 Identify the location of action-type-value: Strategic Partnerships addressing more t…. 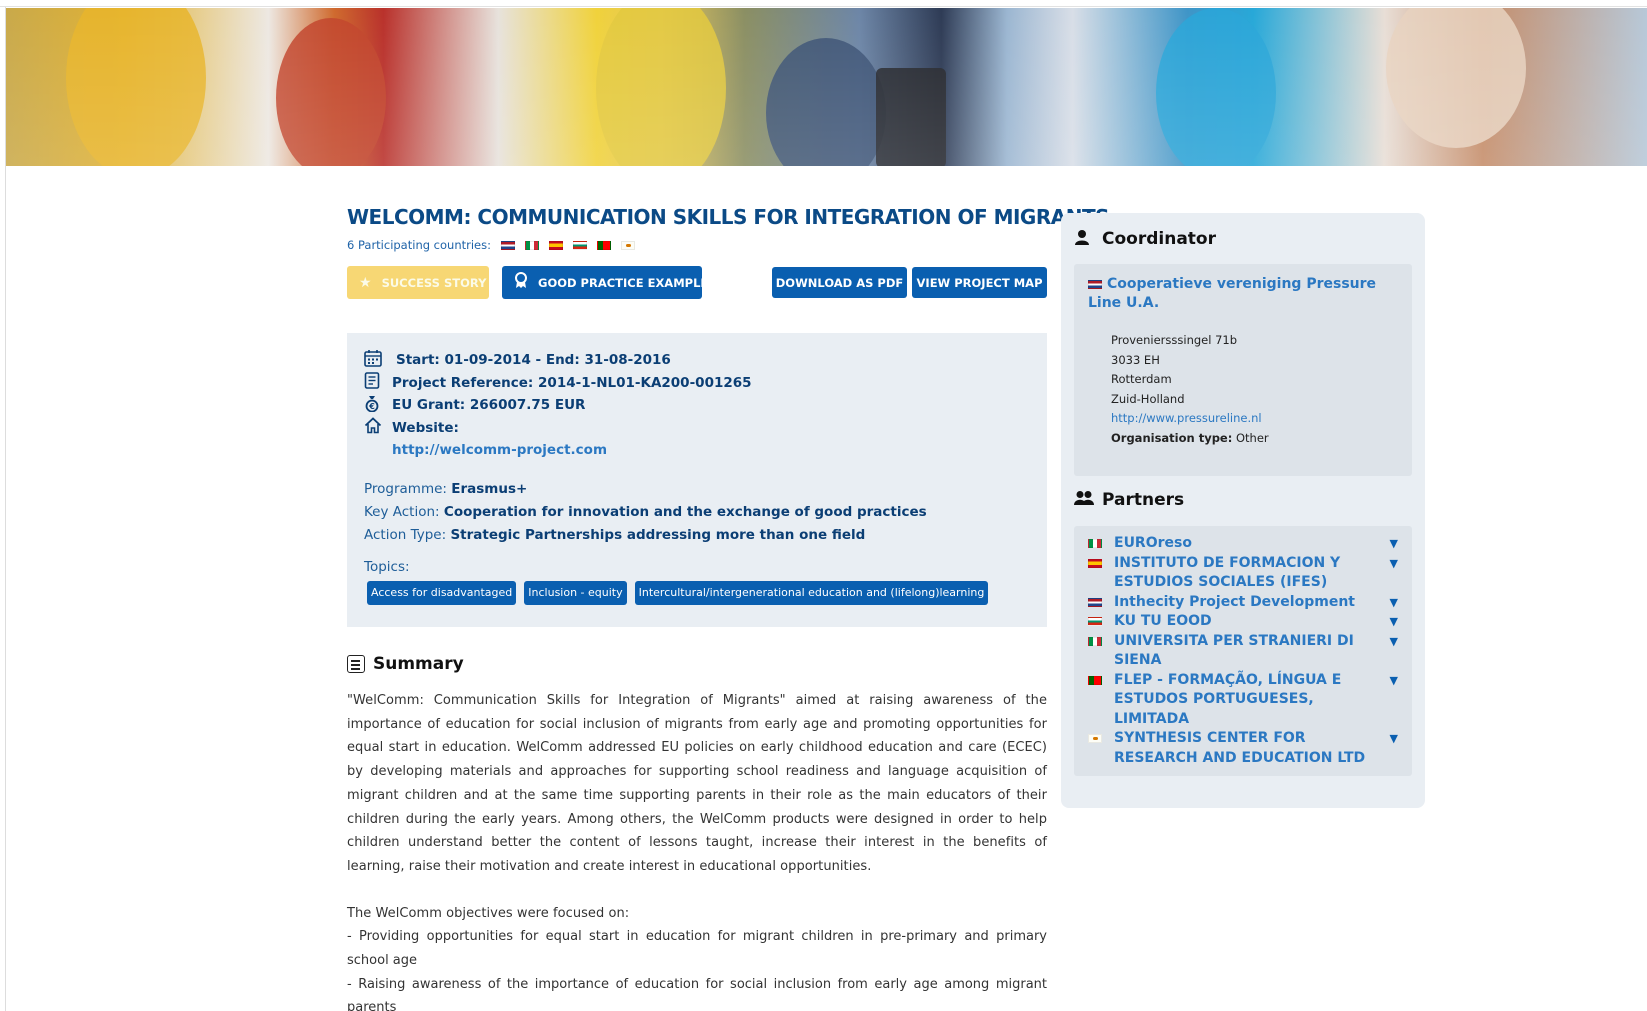
(658, 535).